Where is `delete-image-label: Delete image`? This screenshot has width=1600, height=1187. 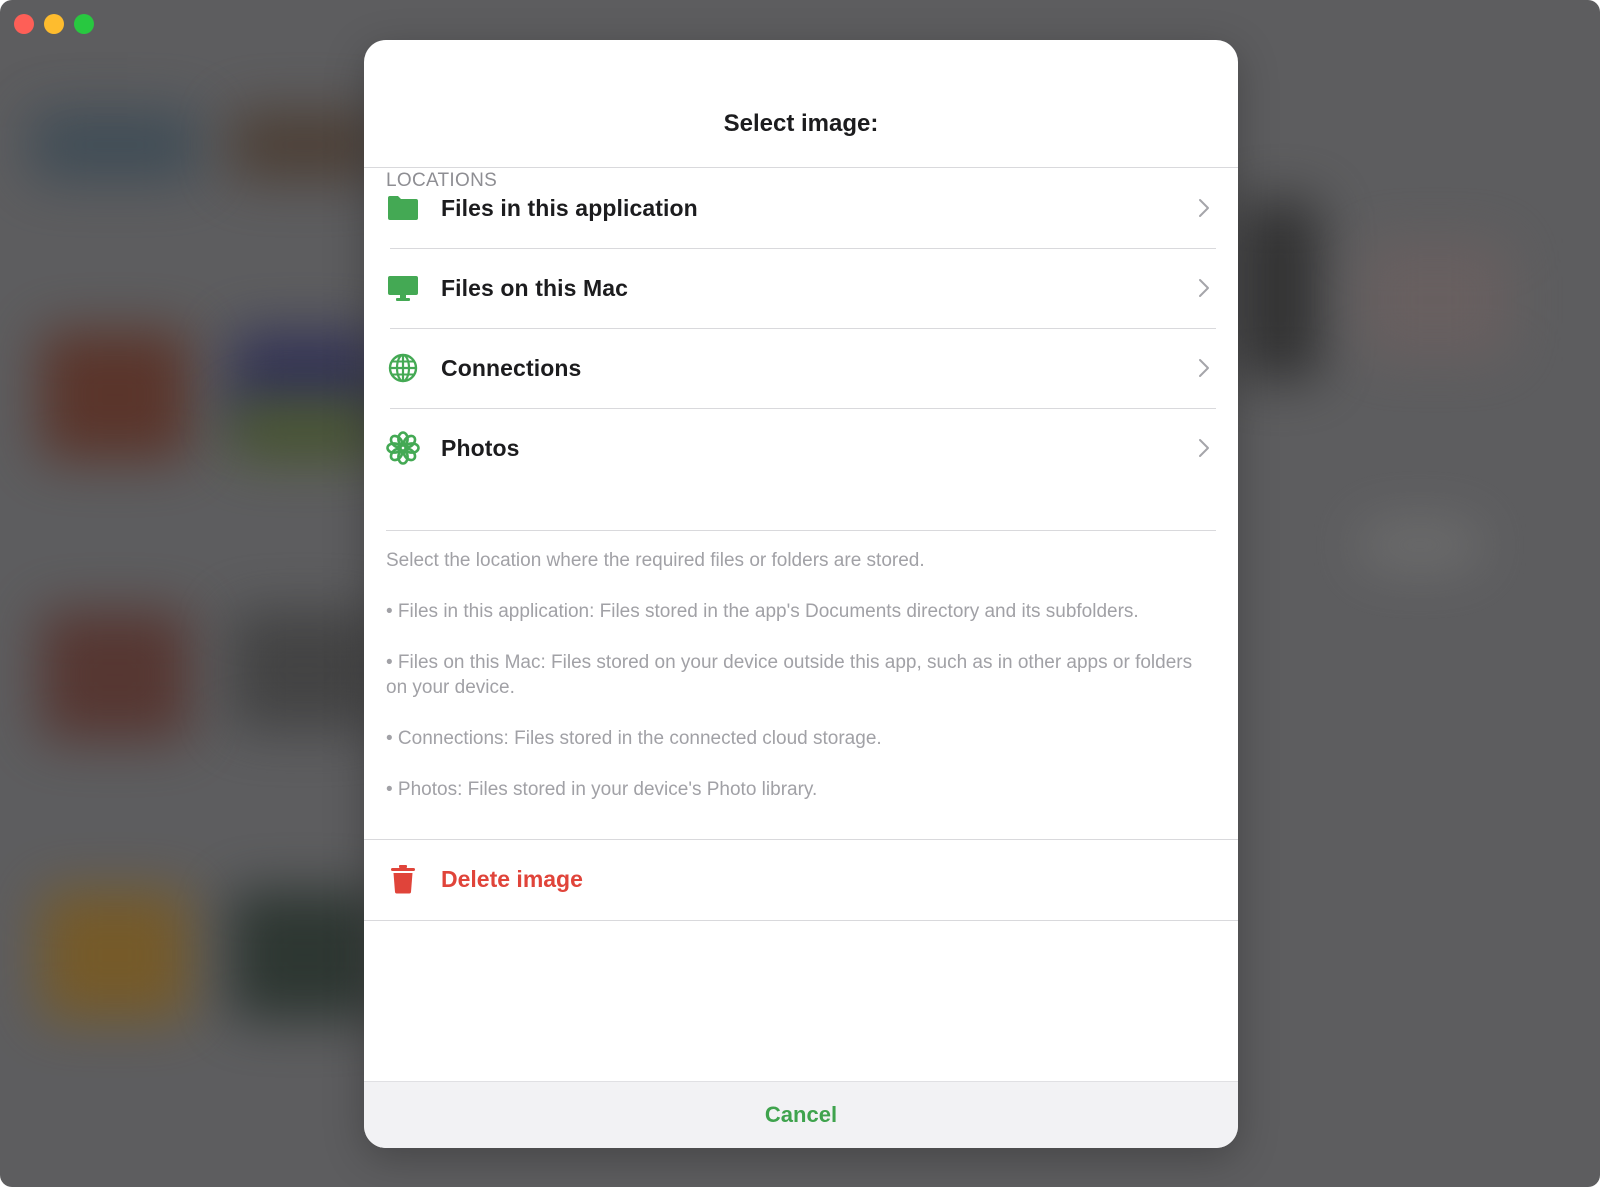 delete-image-label: Delete image is located at coordinates (512, 879).